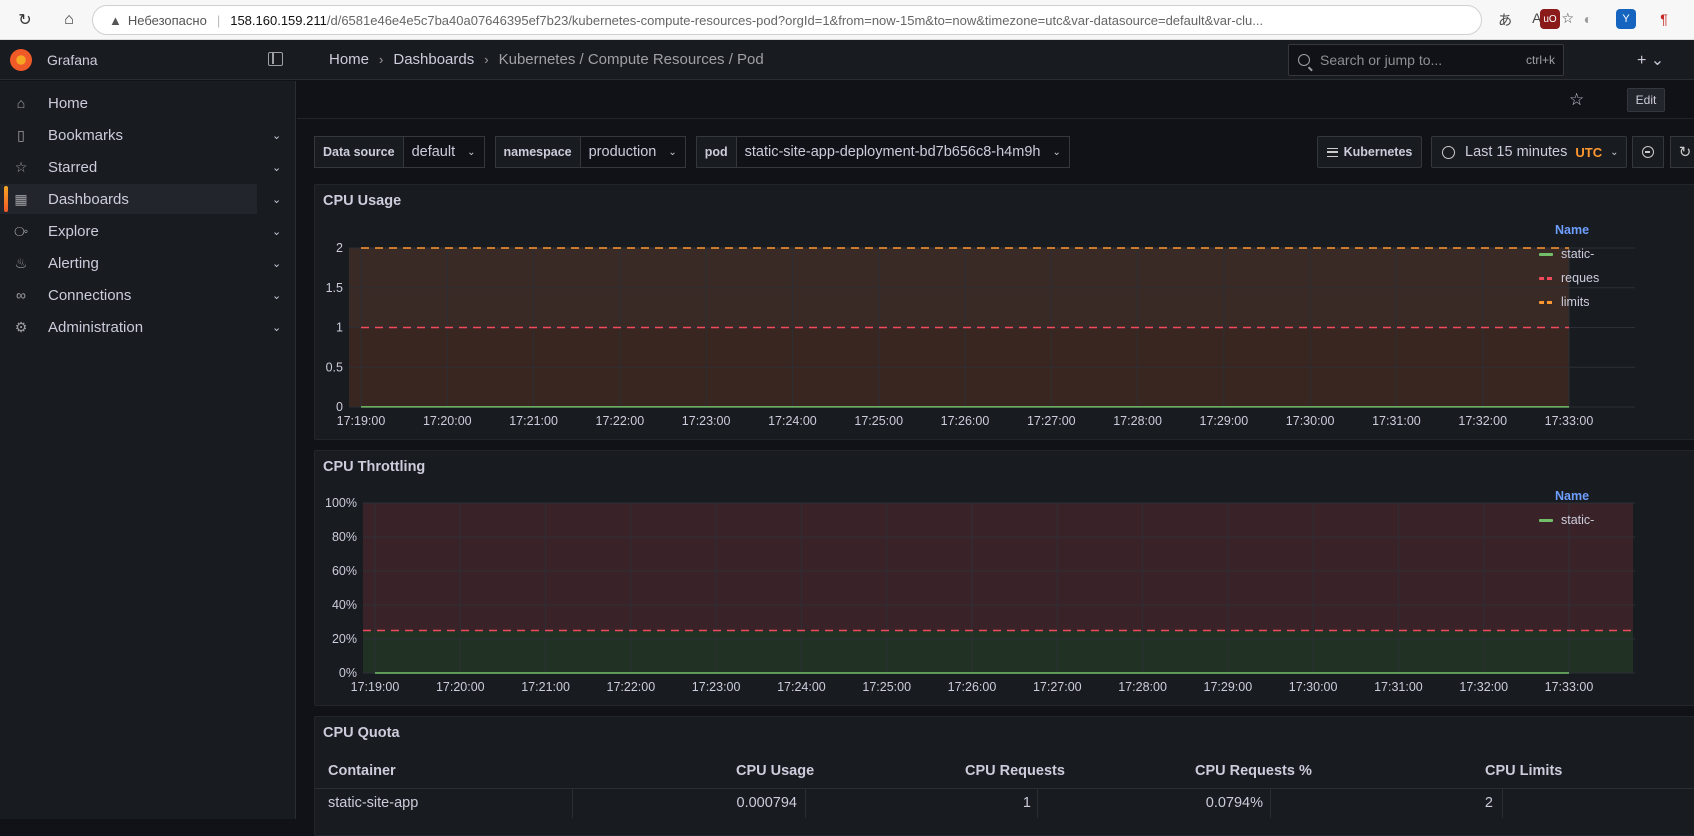 The image size is (1694, 836). Describe the element at coordinates (631, 59) in the screenshot. I see `breadcrumb-current: Kubernetes / Compute Resources / Pod` at that location.